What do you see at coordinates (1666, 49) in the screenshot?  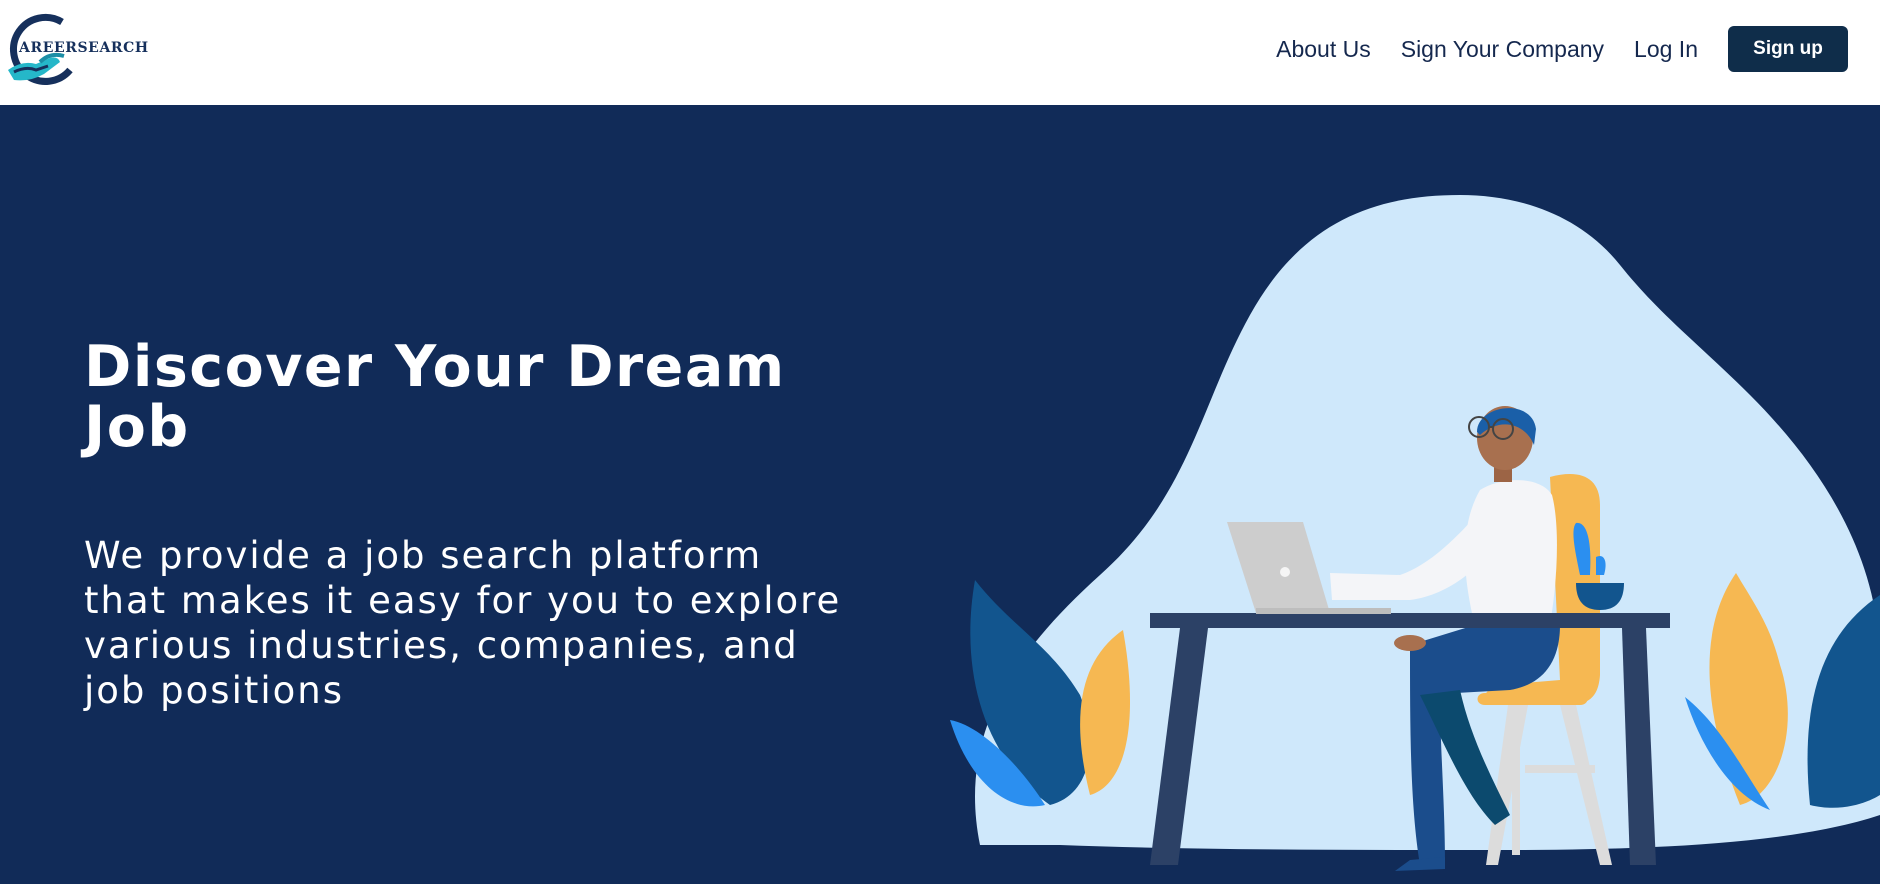 I see `nav-login-link: Log In` at bounding box center [1666, 49].